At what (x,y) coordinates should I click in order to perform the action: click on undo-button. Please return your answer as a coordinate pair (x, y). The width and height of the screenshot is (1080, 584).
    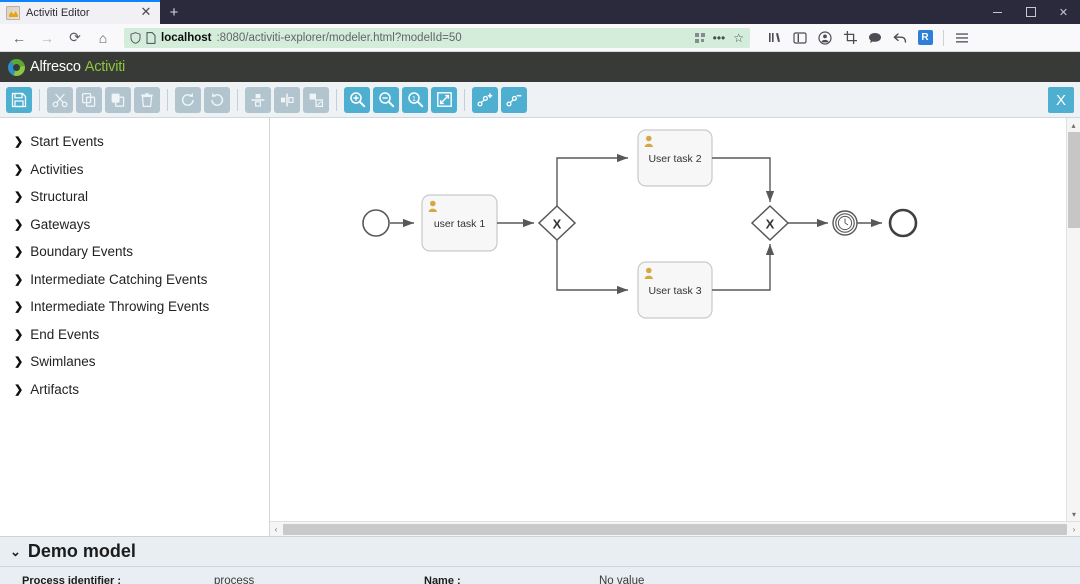
    Looking at the image, I should click on (217, 99).